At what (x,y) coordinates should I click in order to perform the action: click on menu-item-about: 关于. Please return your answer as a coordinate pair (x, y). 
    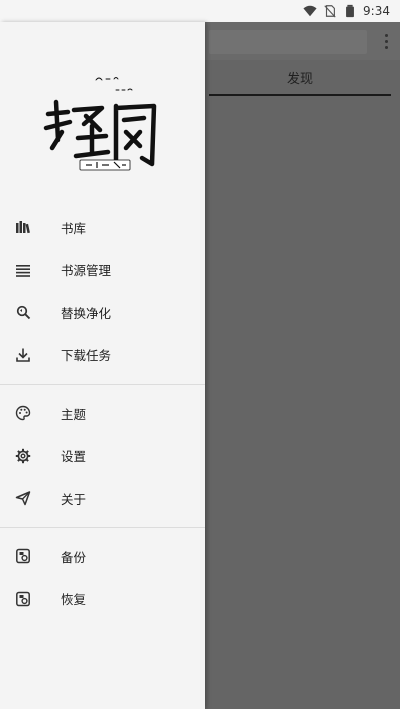
    Looking at the image, I should click on (102, 498).